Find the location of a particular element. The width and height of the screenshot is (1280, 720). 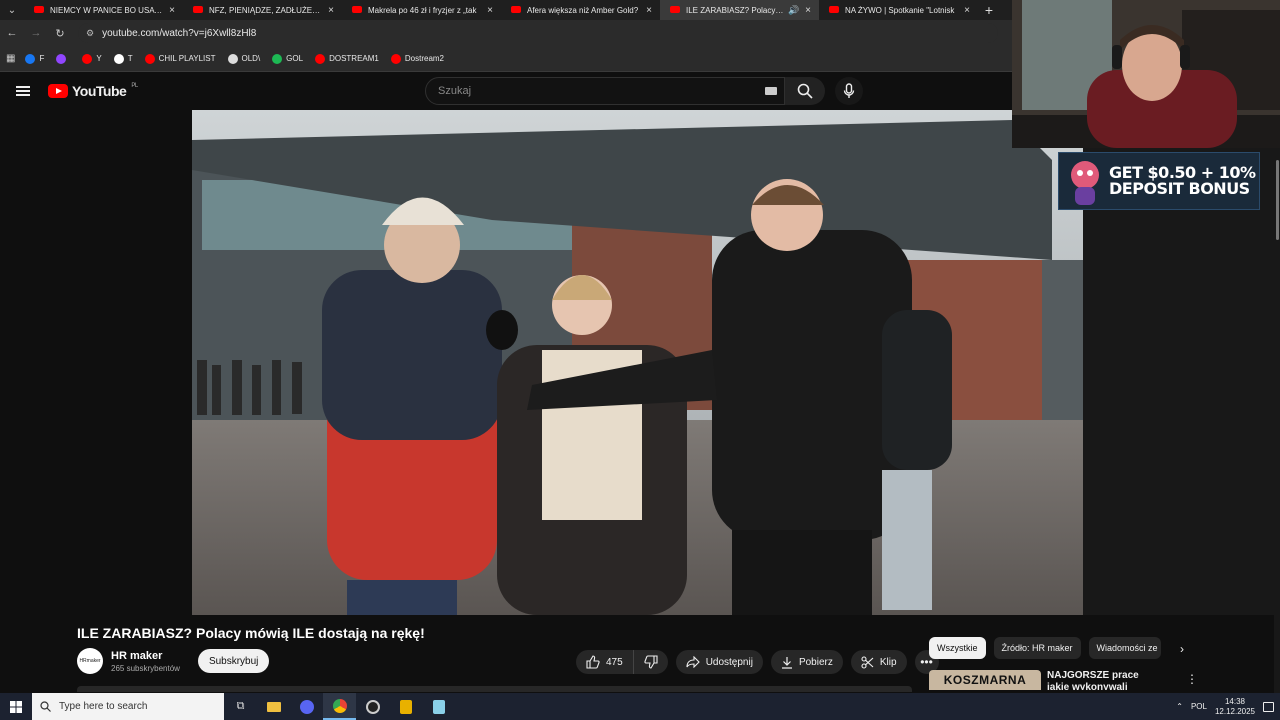

dislike-button is located at coordinates (651, 662).